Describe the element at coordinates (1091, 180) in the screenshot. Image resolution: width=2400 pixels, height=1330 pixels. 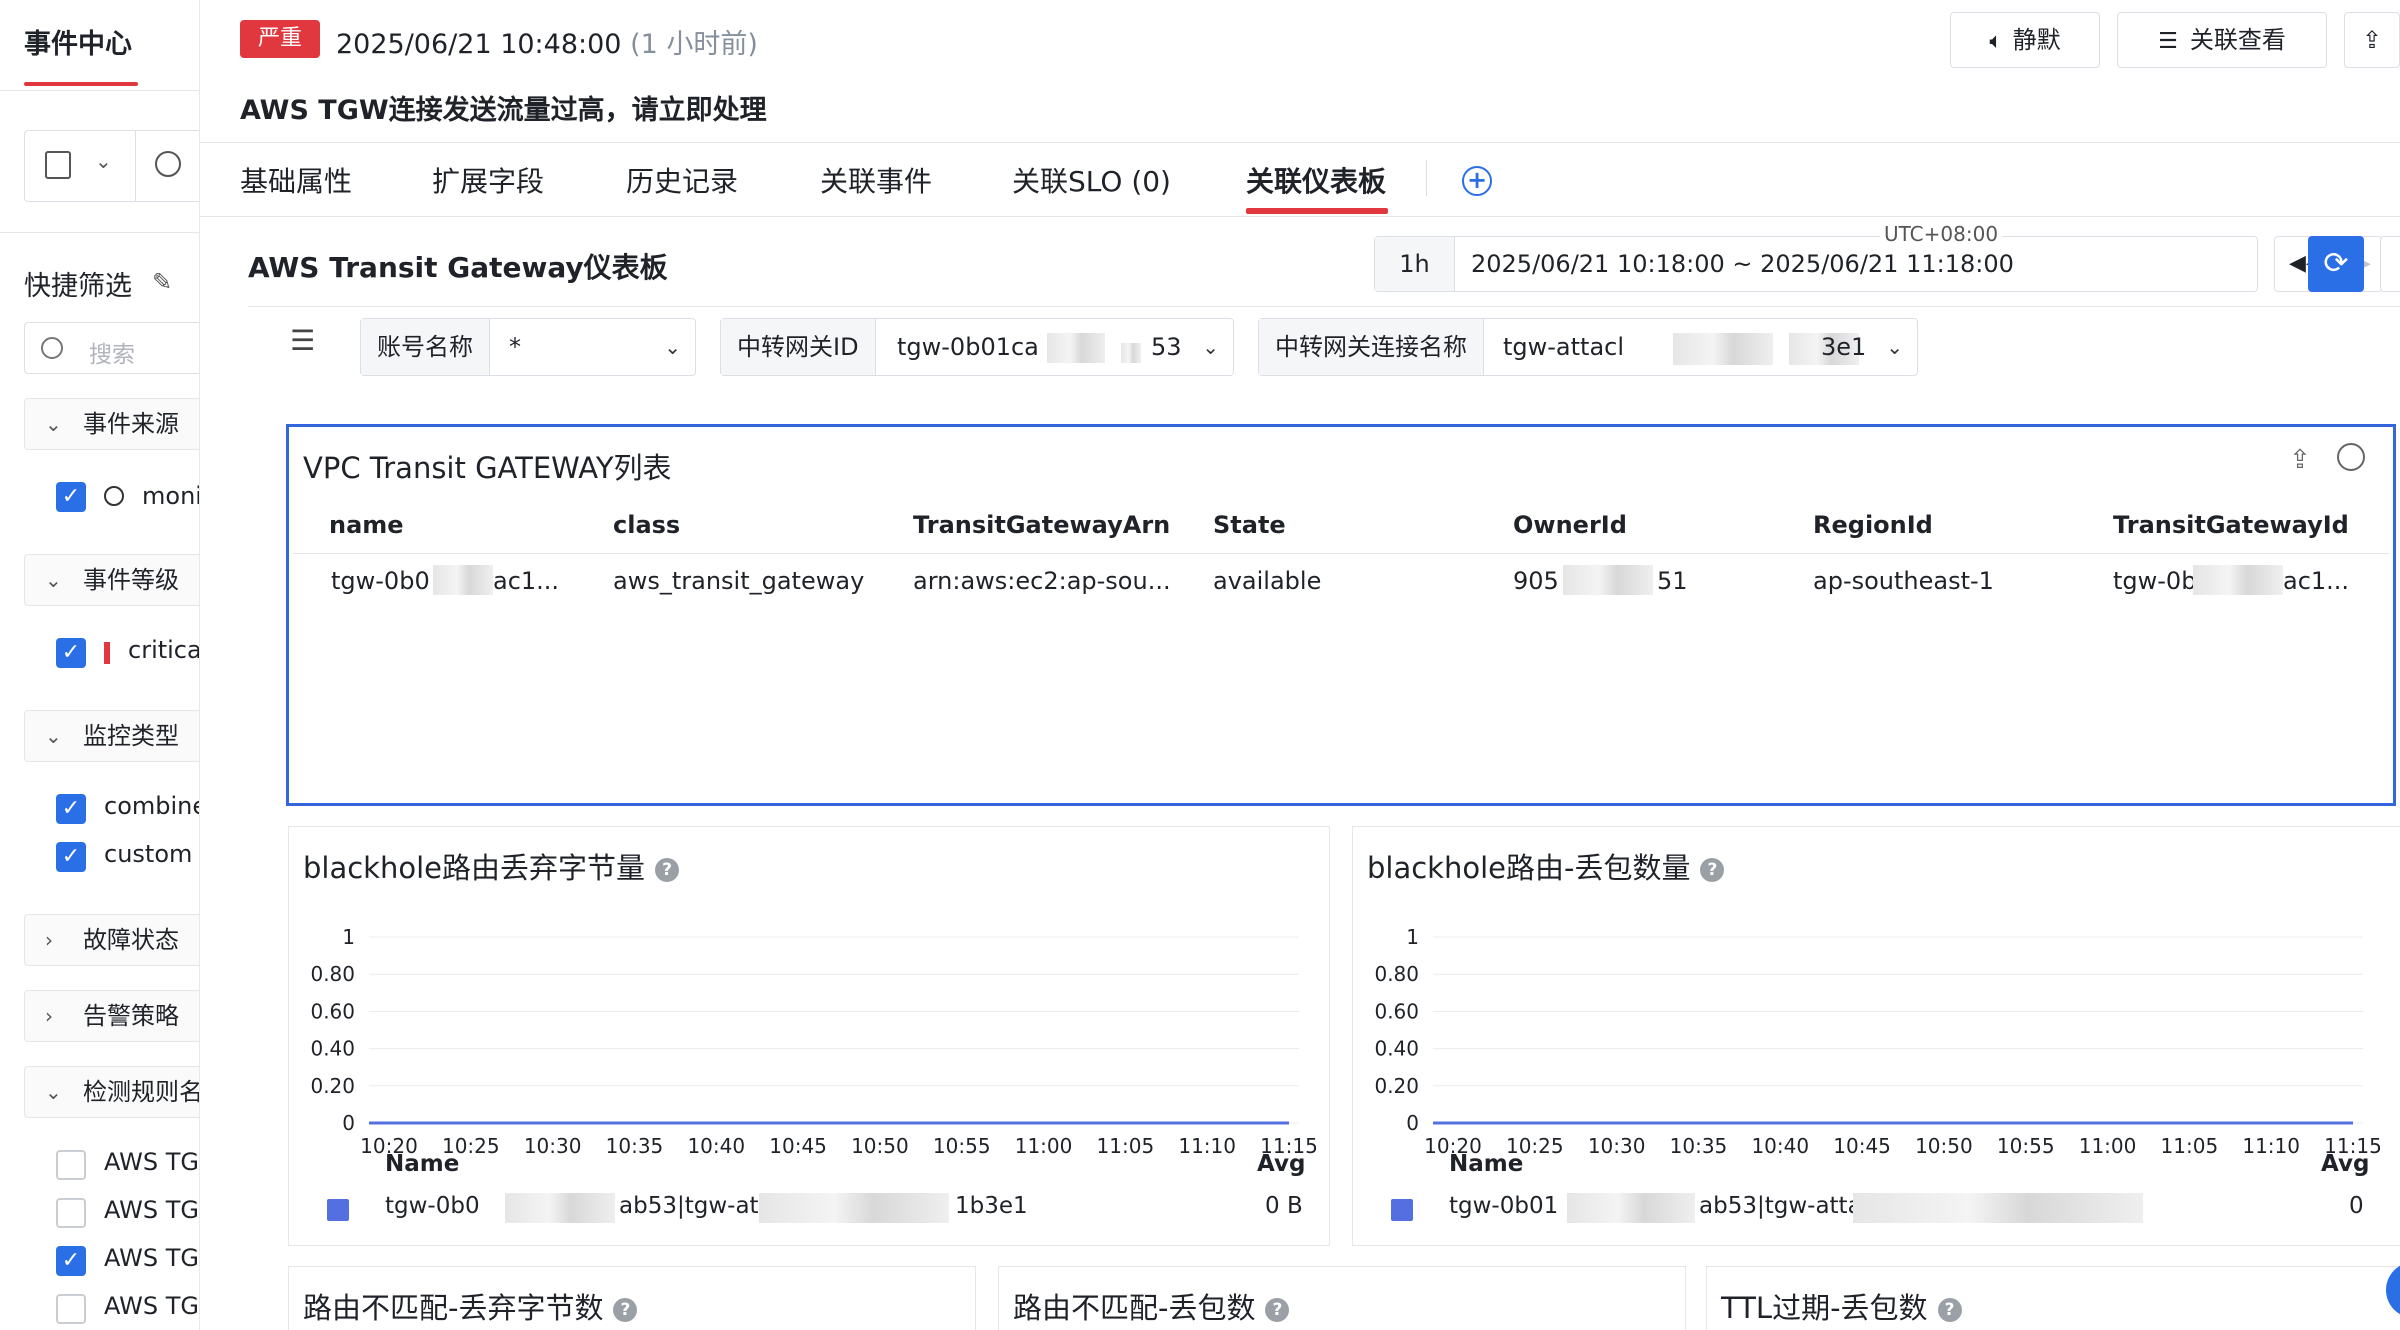
I see `tab-related-slo: 关联SLO (0)` at that location.